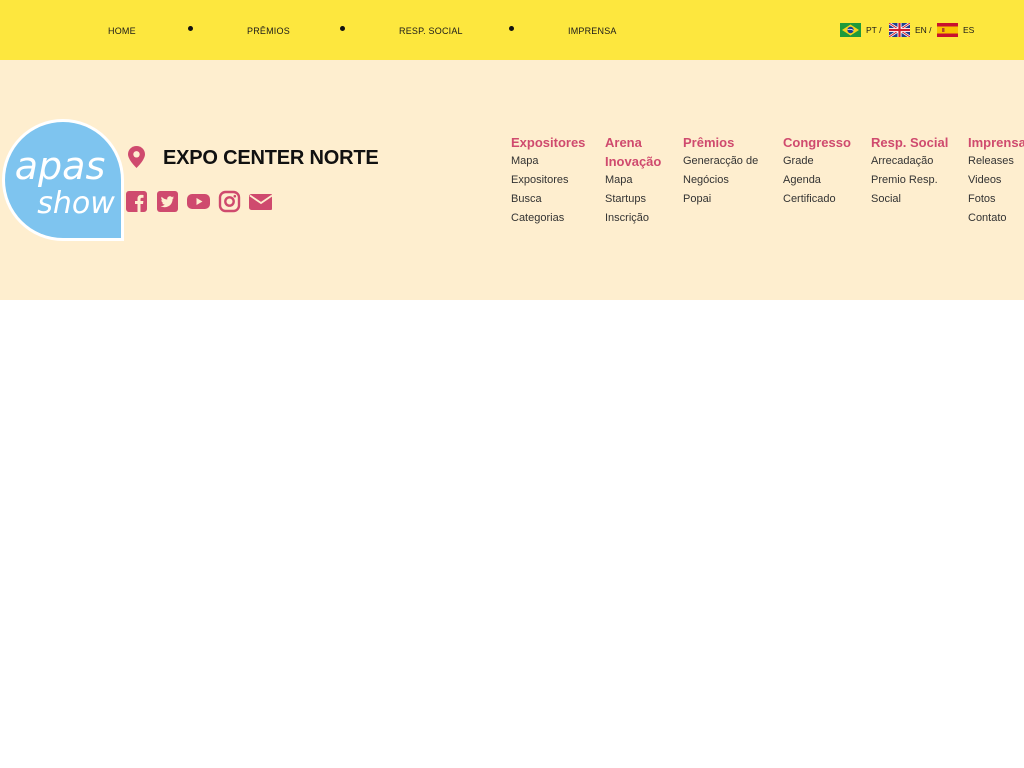 This screenshot has width=1024, height=768. What do you see at coordinates (996, 199) in the screenshot?
I see `nav-link-fotos: Fotos` at bounding box center [996, 199].